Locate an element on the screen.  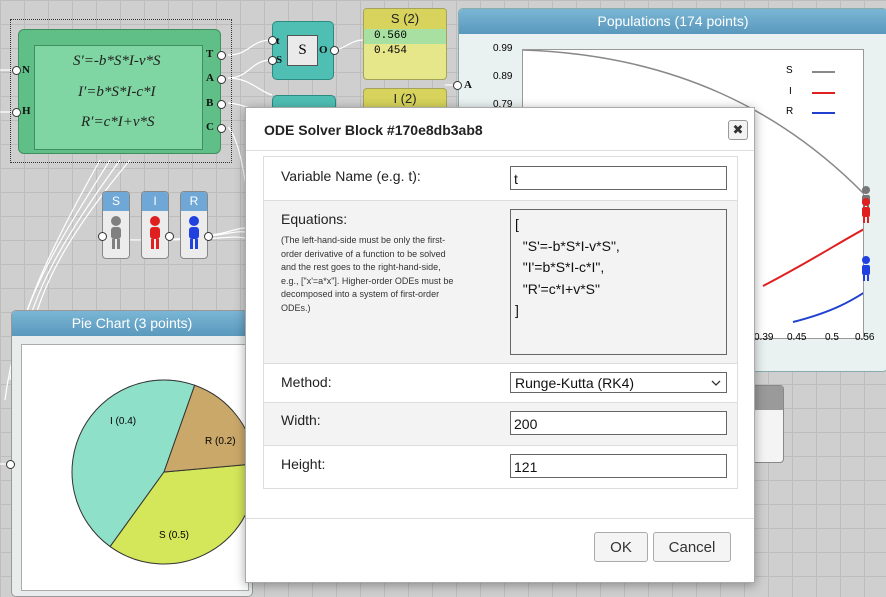
s-function-label: S is located at coordinates (302, 50).